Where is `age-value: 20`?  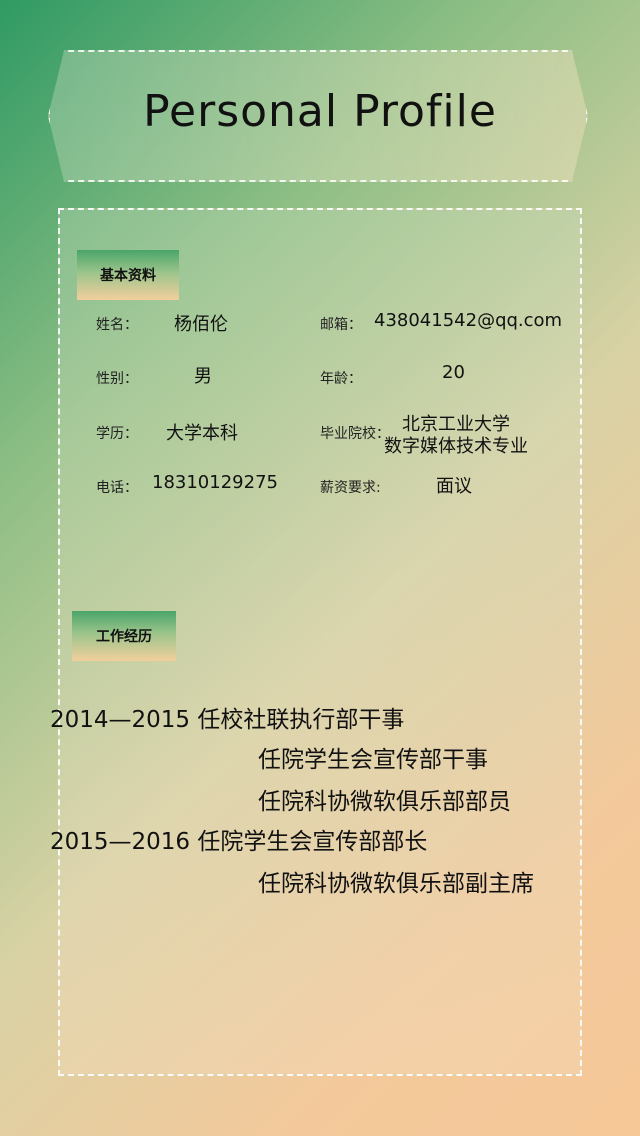 age-value: 20 is located at coordinates (453, 372).